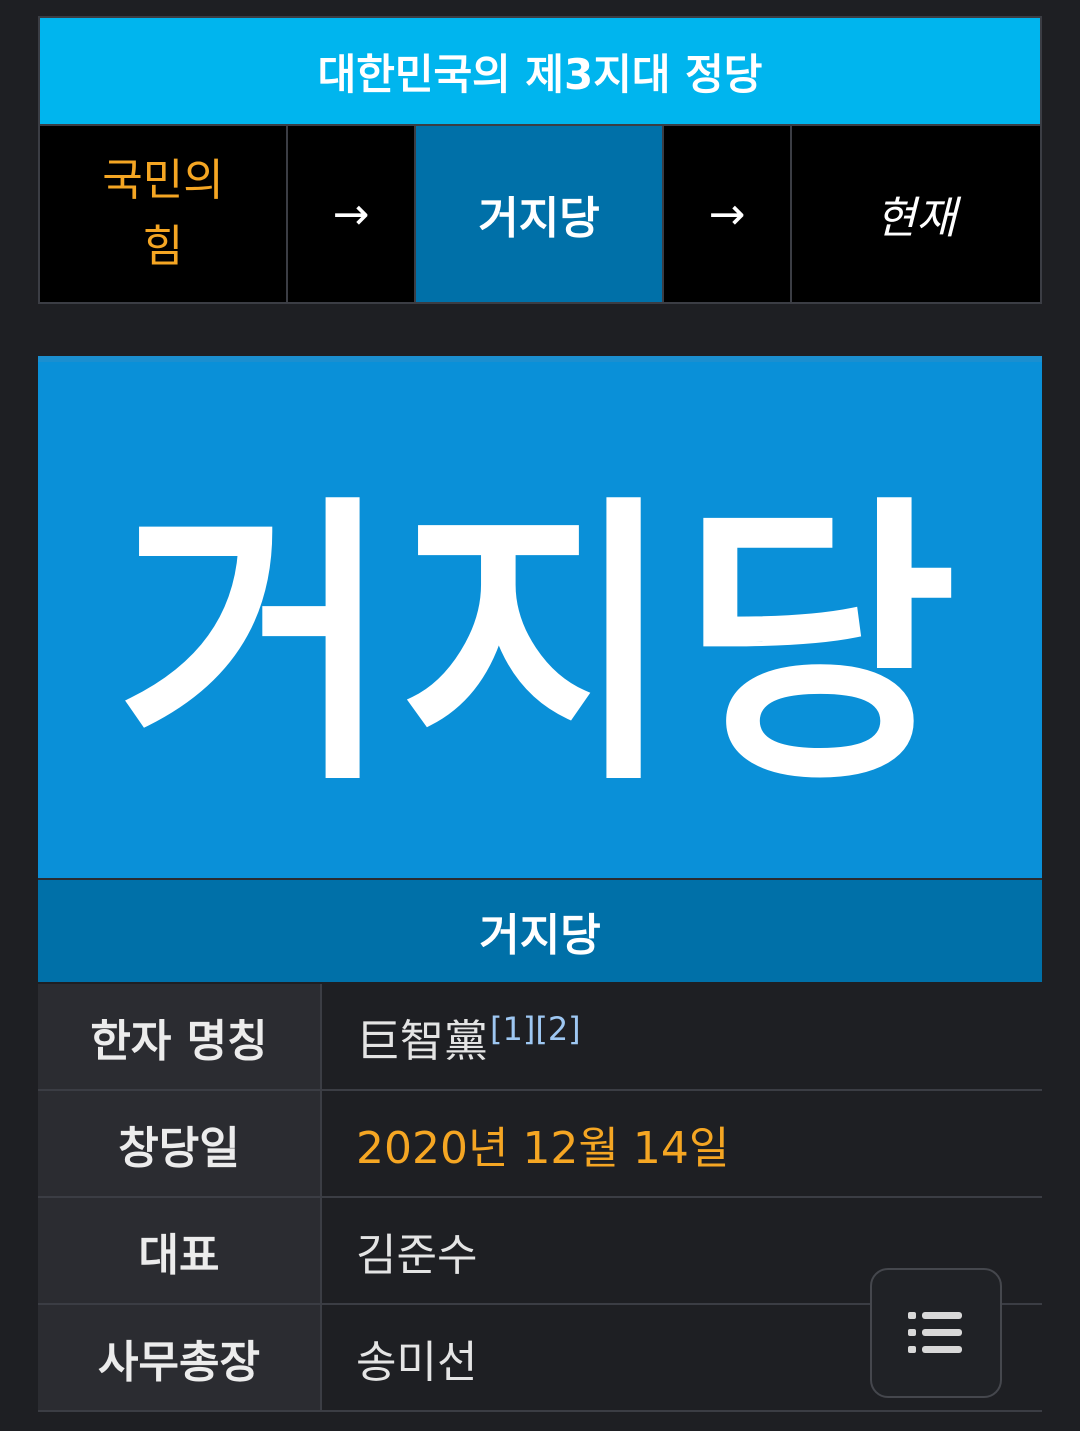 Image resolution: width=1080 pixels, height=1431 pixels. I want to click on row-label: 사무총장, so click(180, 1357).